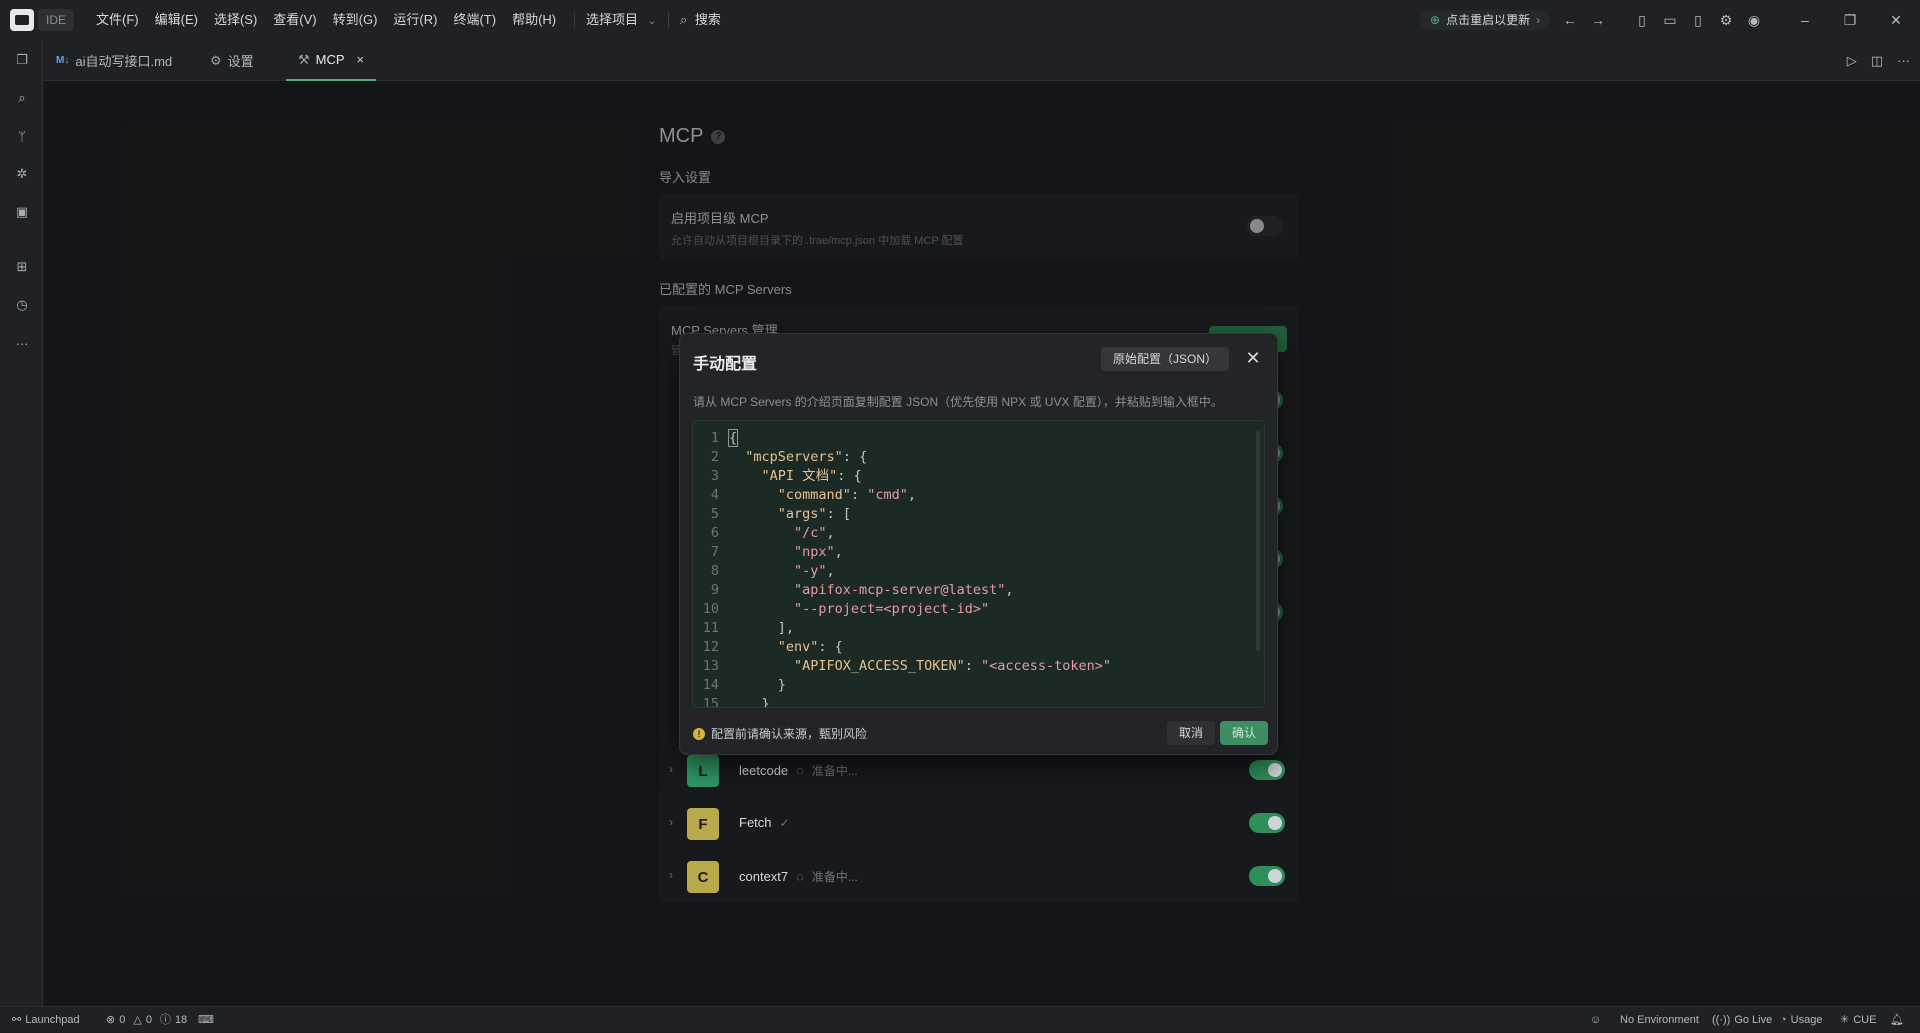  What do you see at coordinates (1897, 1020) in the screenshot?
I see `bell-icon: 🔔︎` at bounding box center [1897, 1020].